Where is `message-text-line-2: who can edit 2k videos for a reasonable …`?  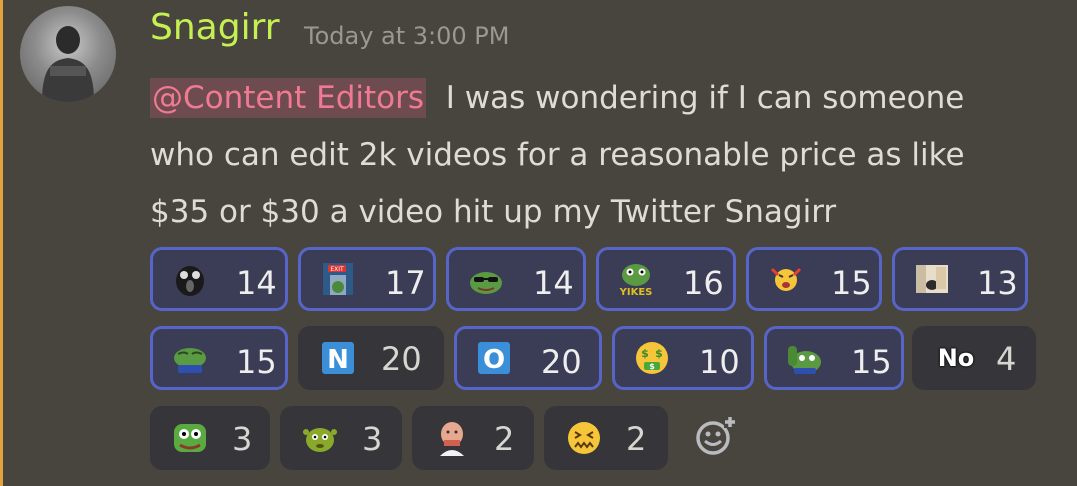 message-text-line-2: who can edit 2k videos for a reasonable … is located at coordinates (557, 155).